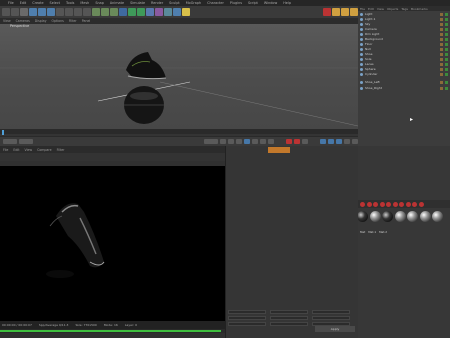  Describe the element at coordinates (15, 12) in the screenshot. I see `redo-icon` at that location.